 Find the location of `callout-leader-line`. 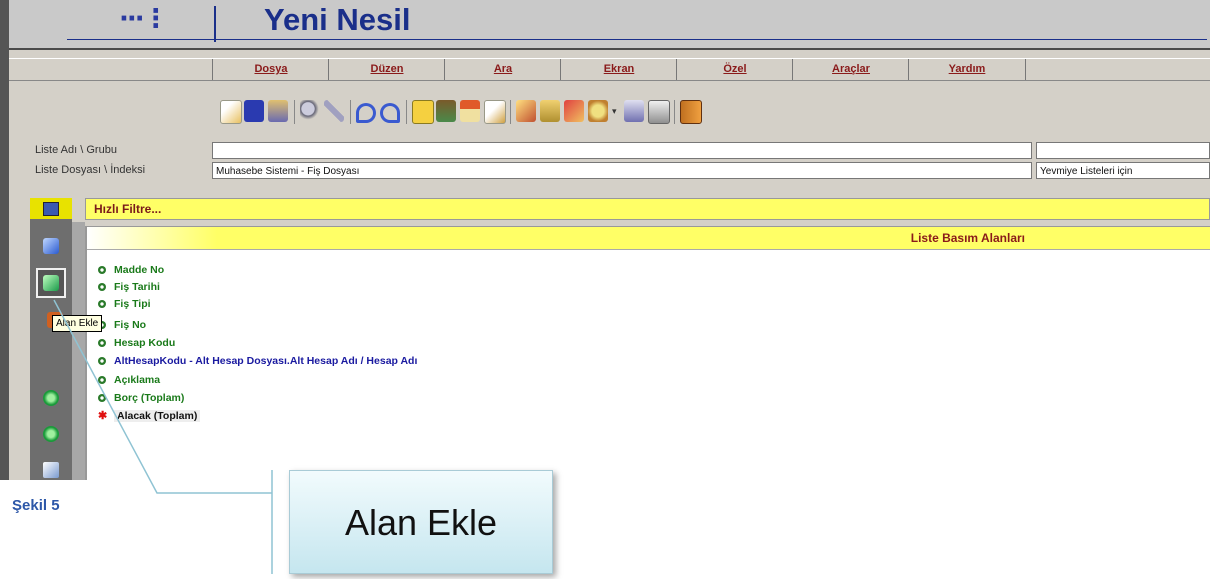

callout-leader-line is located at coordinates (162, 396).